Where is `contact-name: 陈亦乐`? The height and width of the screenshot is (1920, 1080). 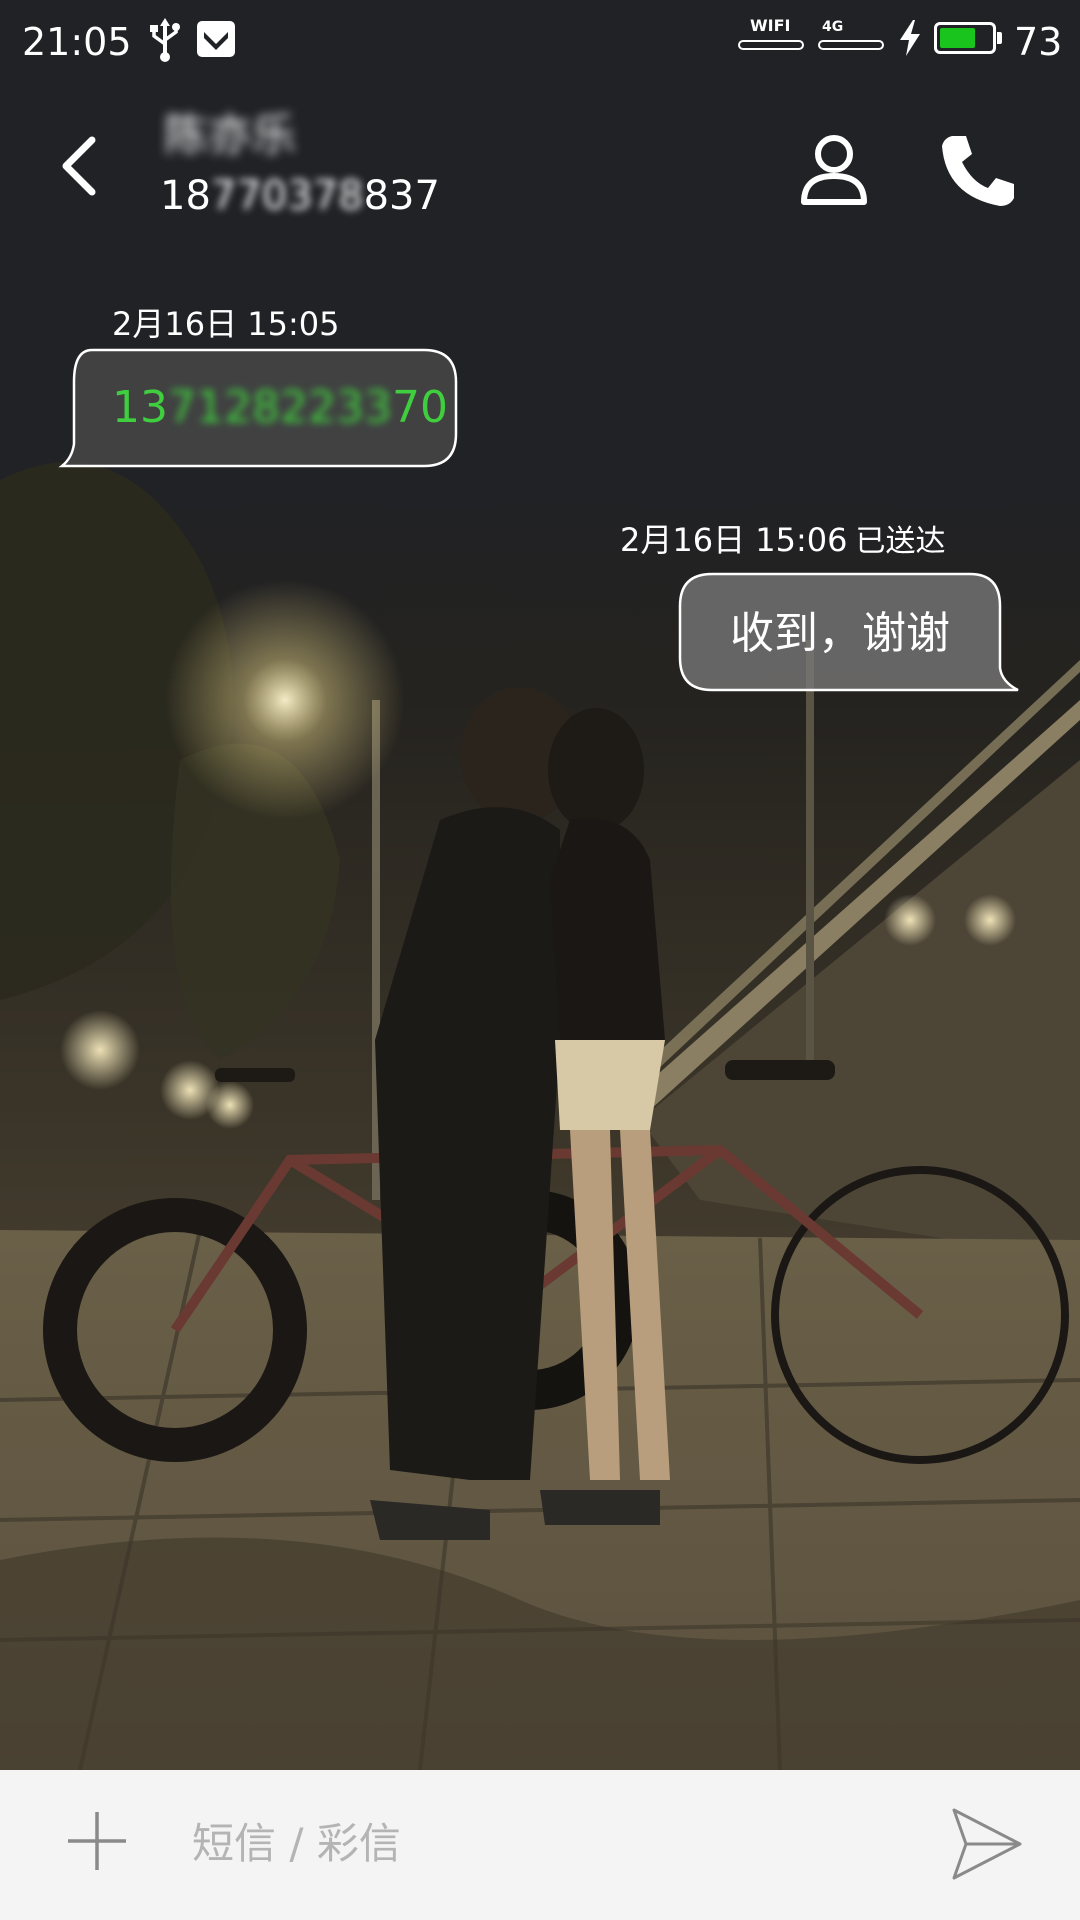 contact-name: 陈亦乐 is located at coordinates (230, 135).